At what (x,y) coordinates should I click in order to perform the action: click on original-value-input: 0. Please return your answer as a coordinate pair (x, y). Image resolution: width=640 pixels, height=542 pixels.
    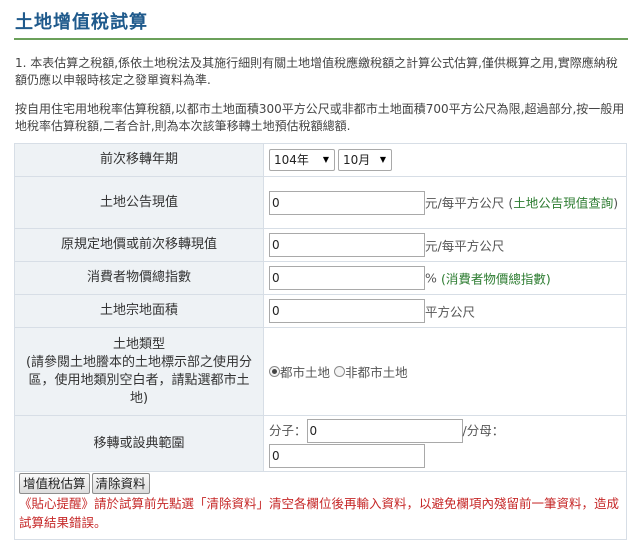
    Looking at the image, I should click on (347, 245).